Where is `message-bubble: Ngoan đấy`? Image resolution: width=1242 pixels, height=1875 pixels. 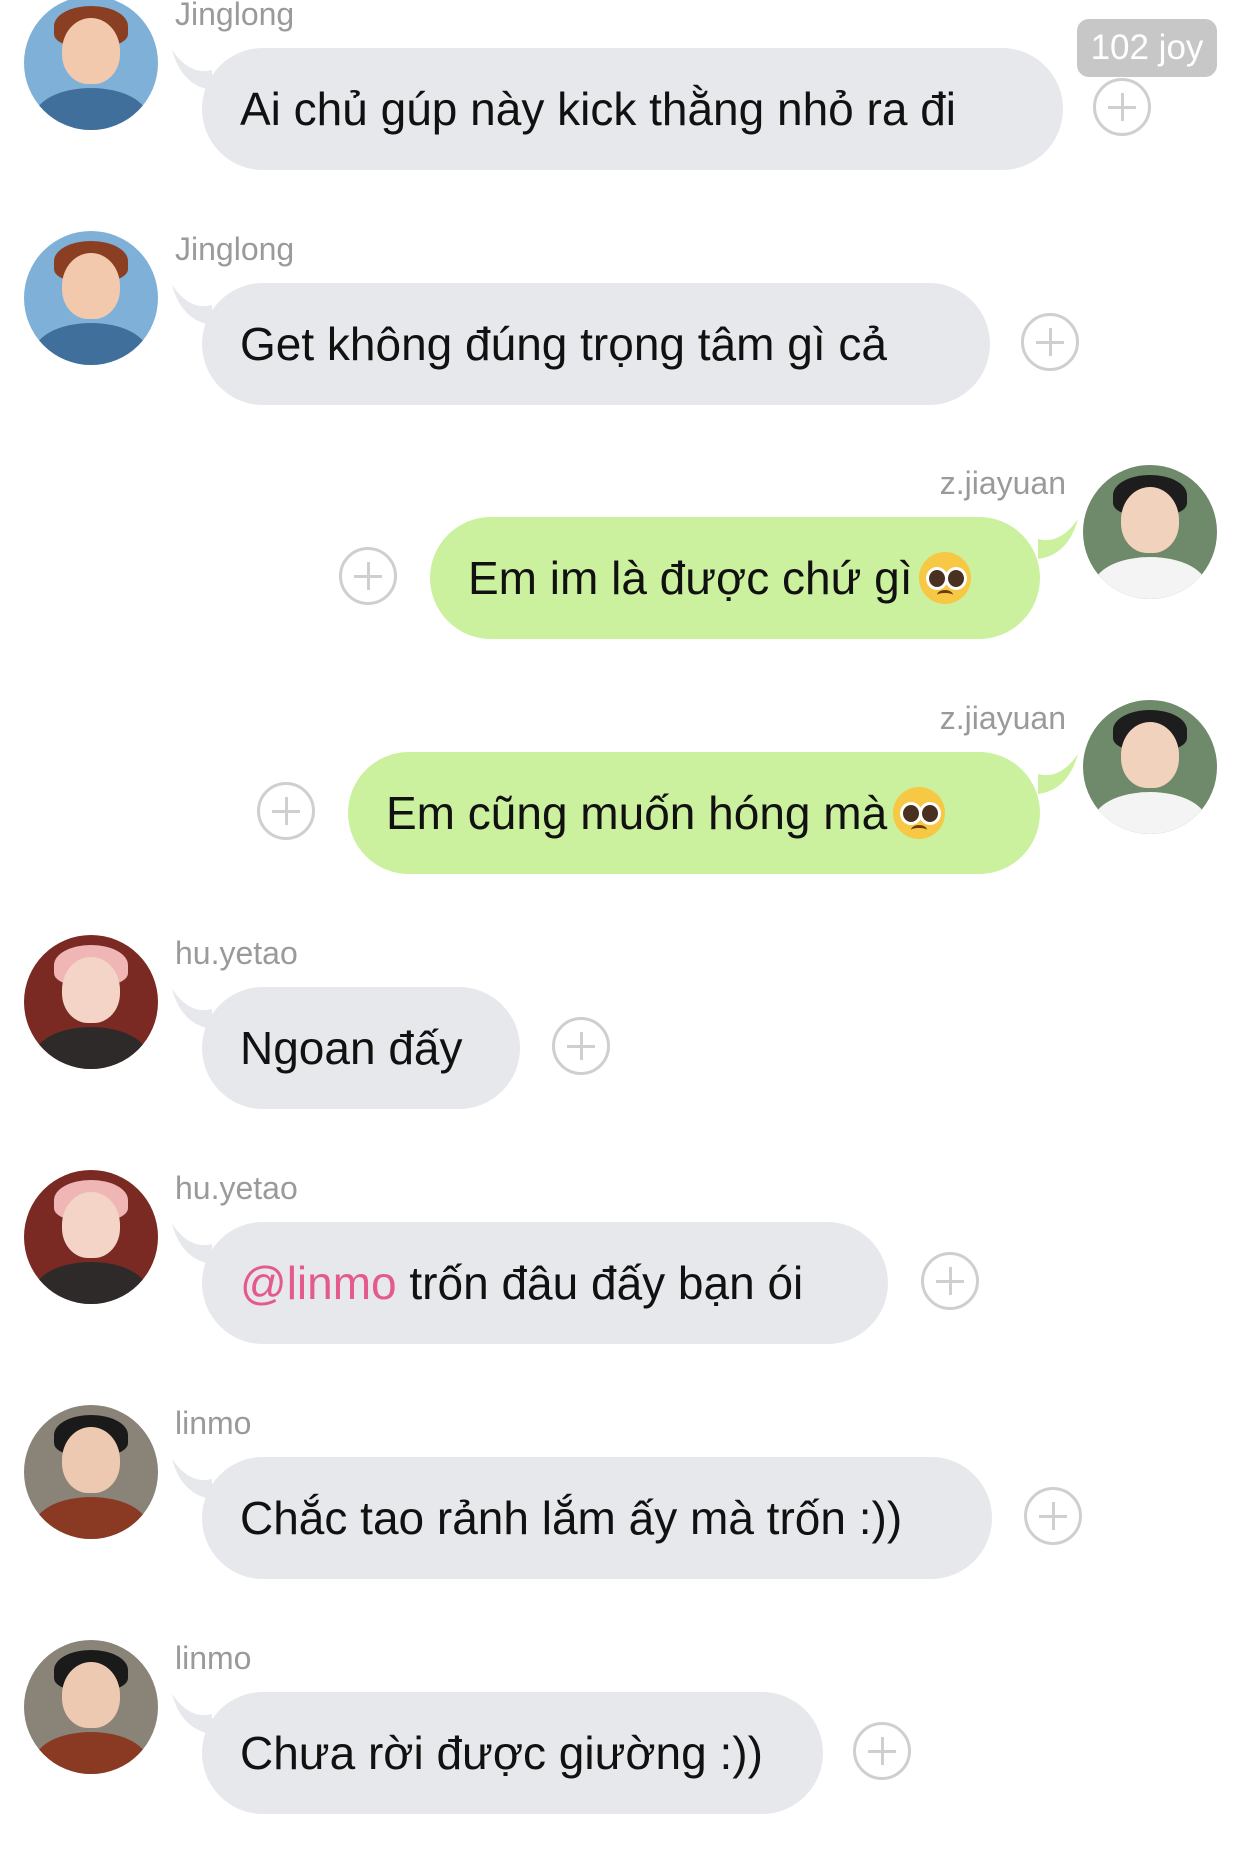
message-bubble: Ngoan đấy is located at coordinates (361, 1048).